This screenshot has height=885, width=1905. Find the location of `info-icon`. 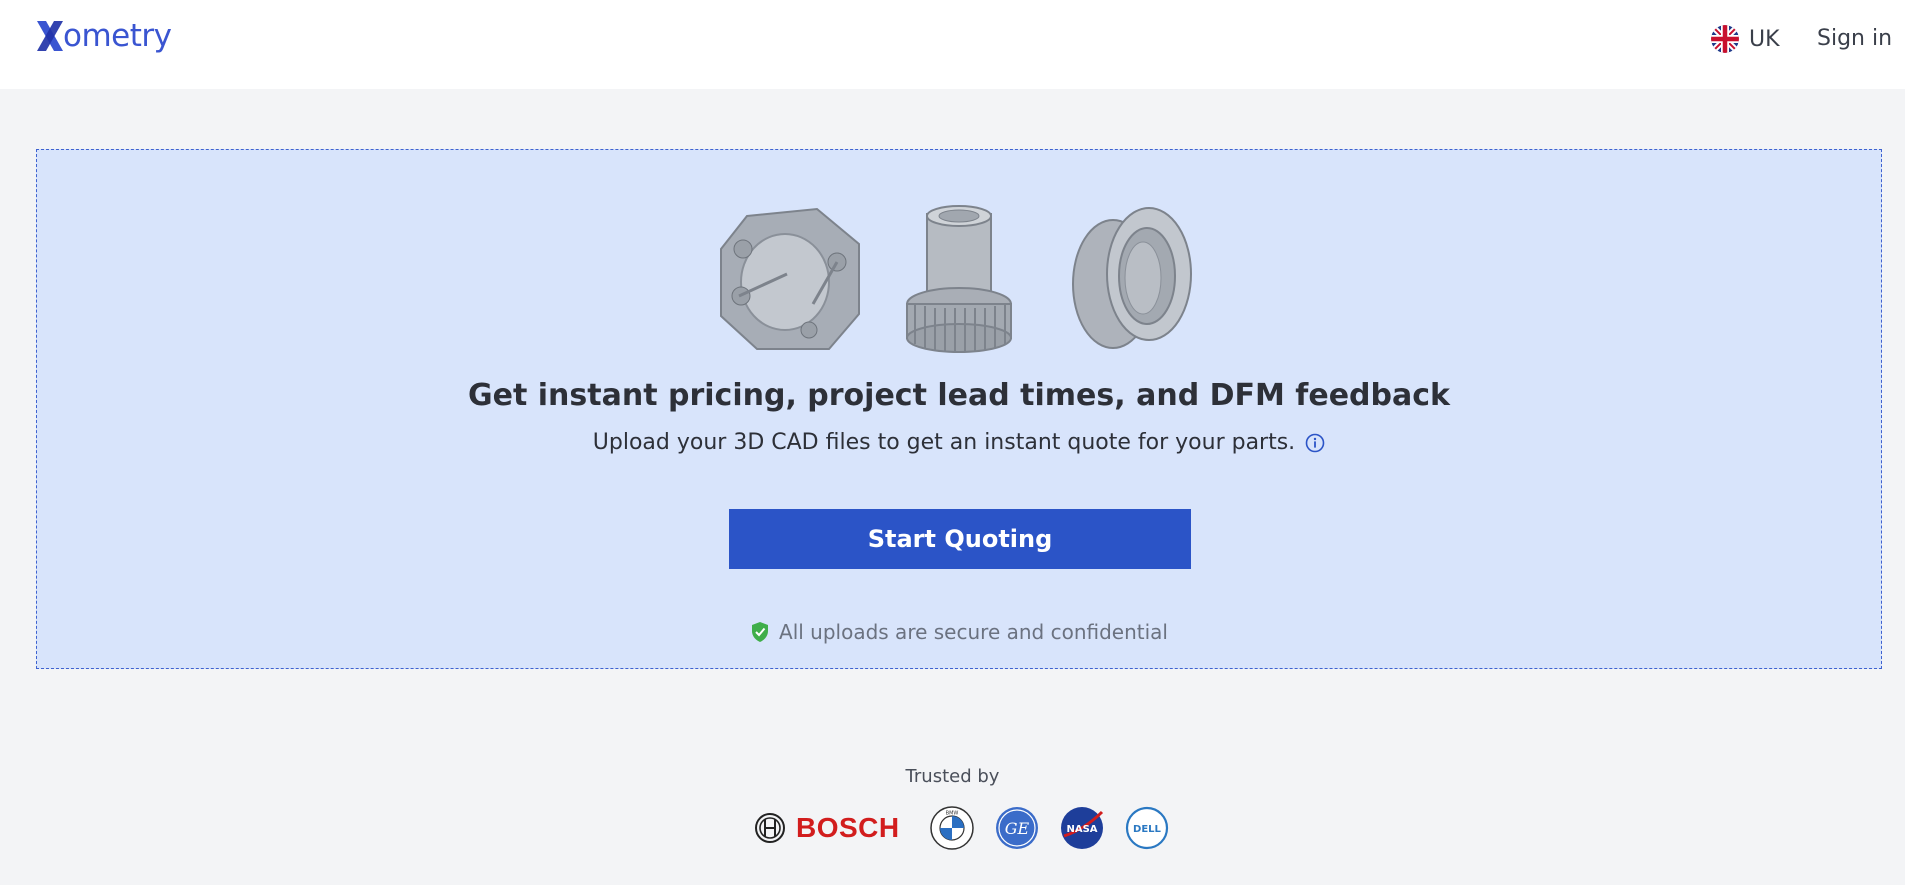

info-icon is located at coordinates (1315, 443).